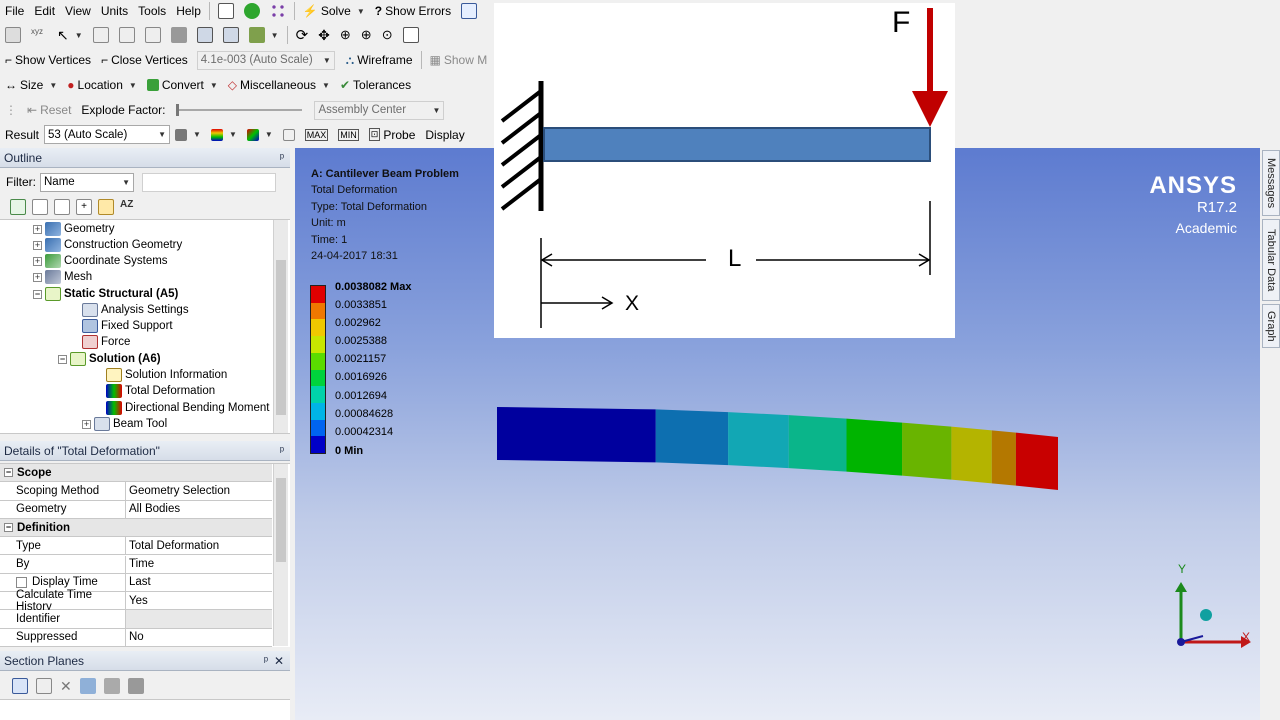 The width and height of the screenshot is (1280, 720). I want to click on location-button: ● Location ▼, so click(102, 85).